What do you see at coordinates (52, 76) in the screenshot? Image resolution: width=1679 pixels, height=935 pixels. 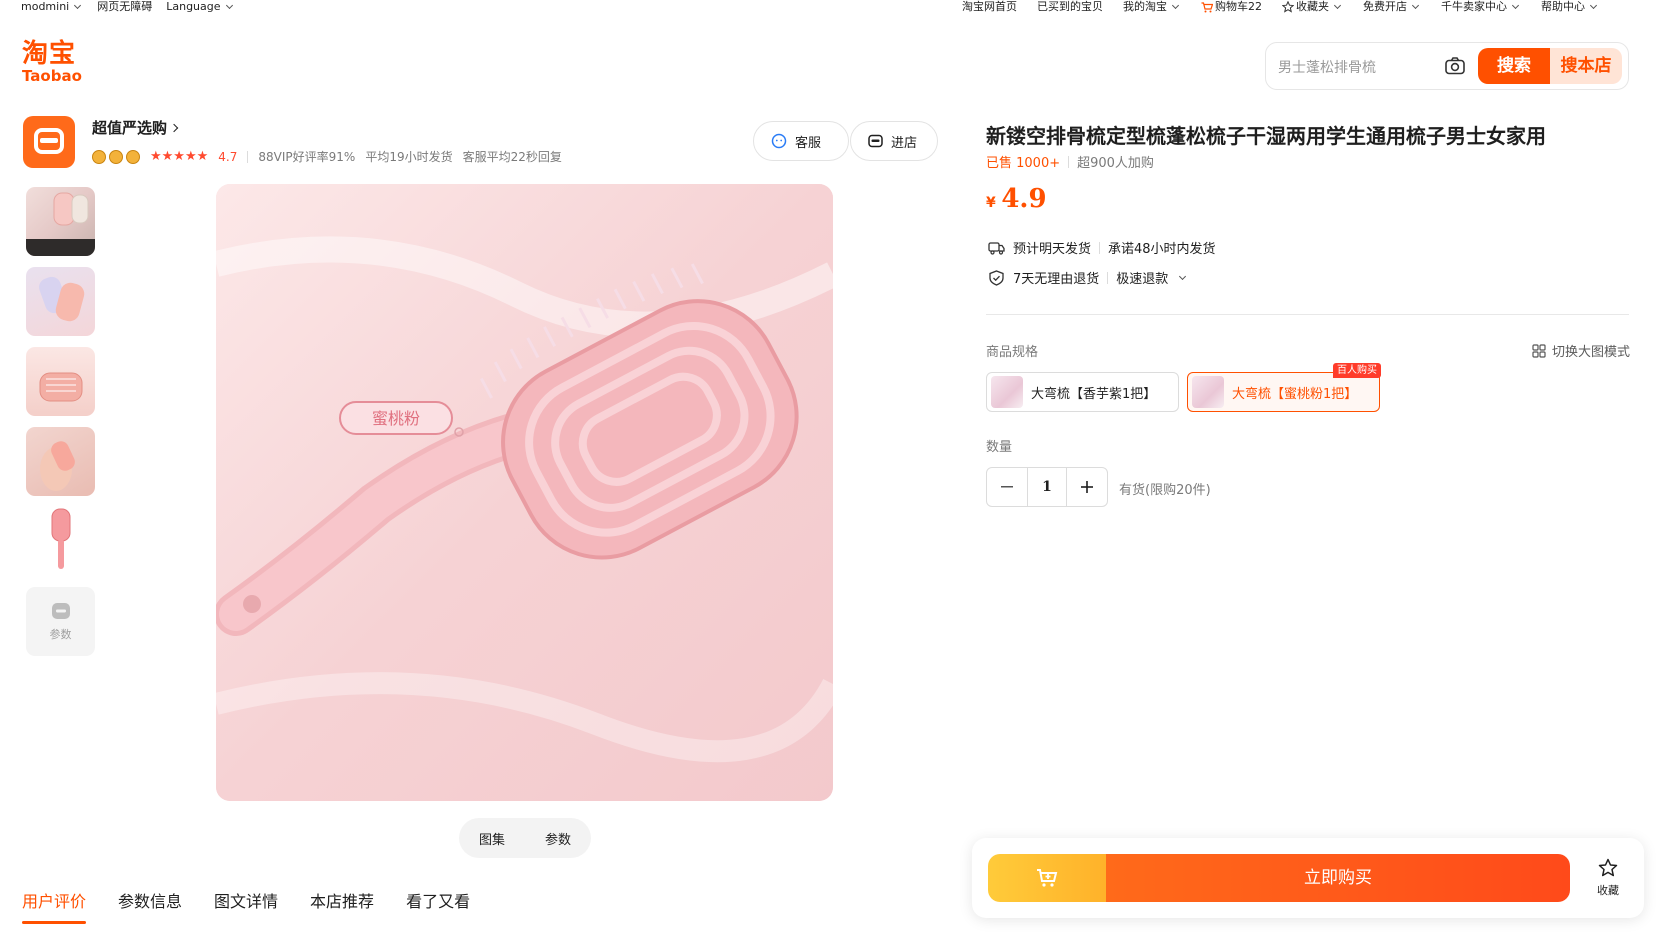 I see `logo-en: Taobao` at bounding box center [52, 76].